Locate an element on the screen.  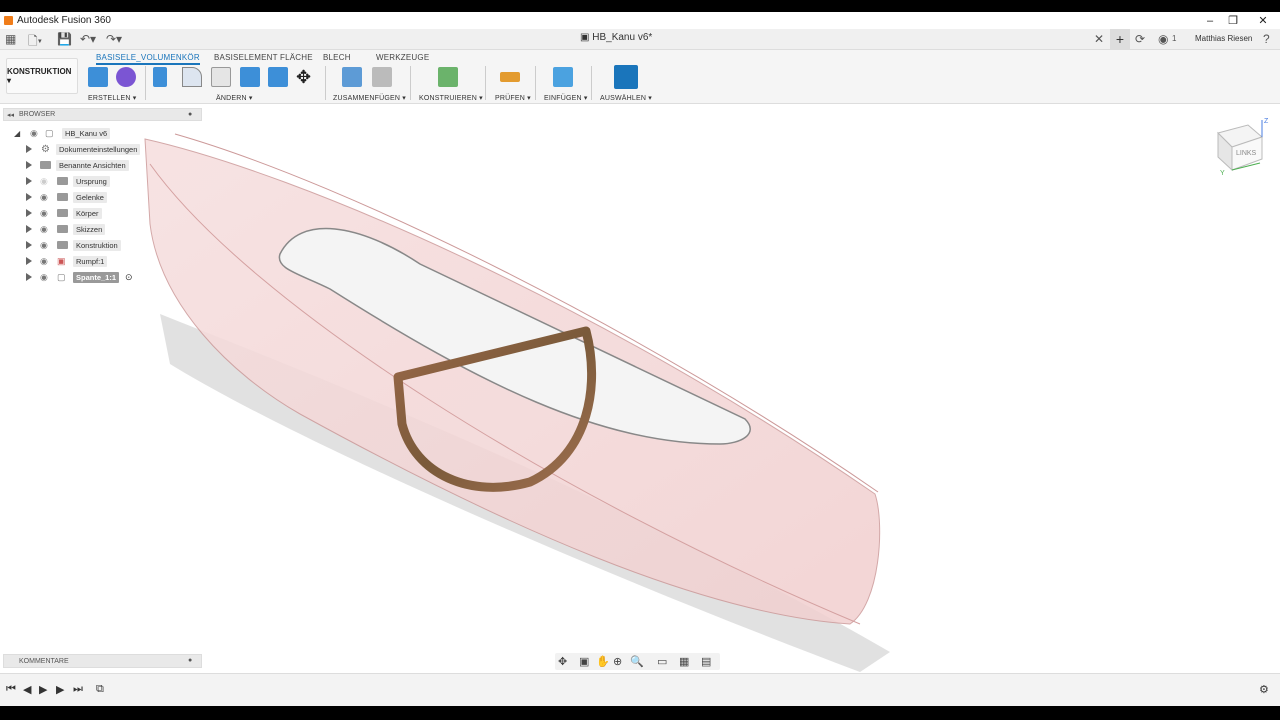
new-joint-icon is located at coordinates (352, 77).